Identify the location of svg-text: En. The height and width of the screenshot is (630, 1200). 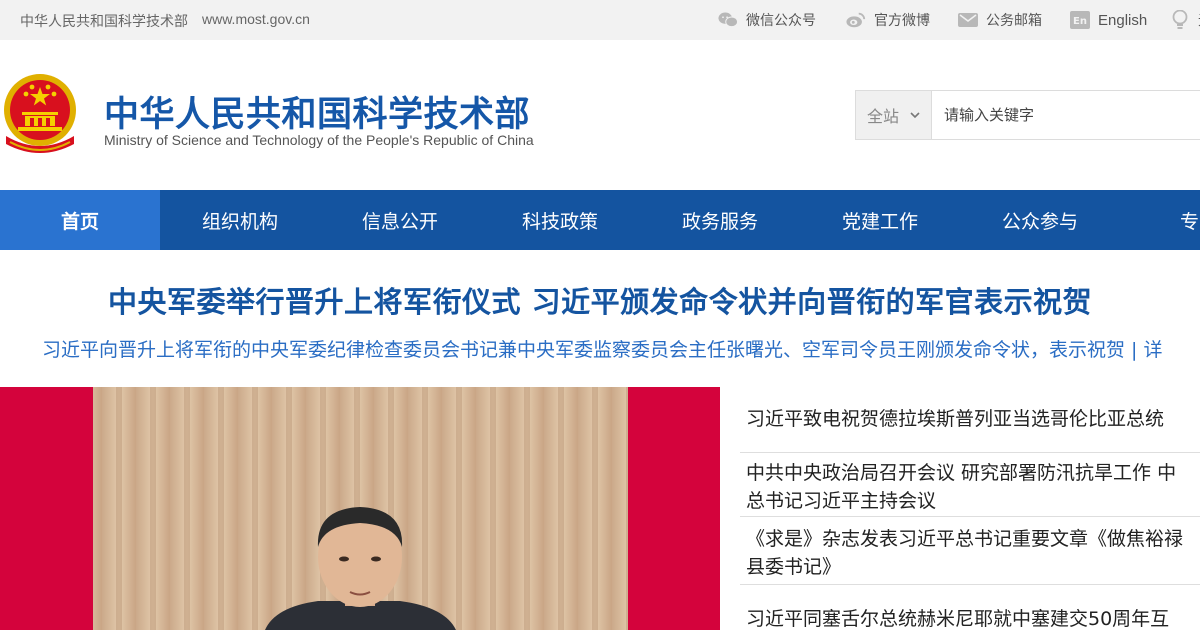
(1080, 21).